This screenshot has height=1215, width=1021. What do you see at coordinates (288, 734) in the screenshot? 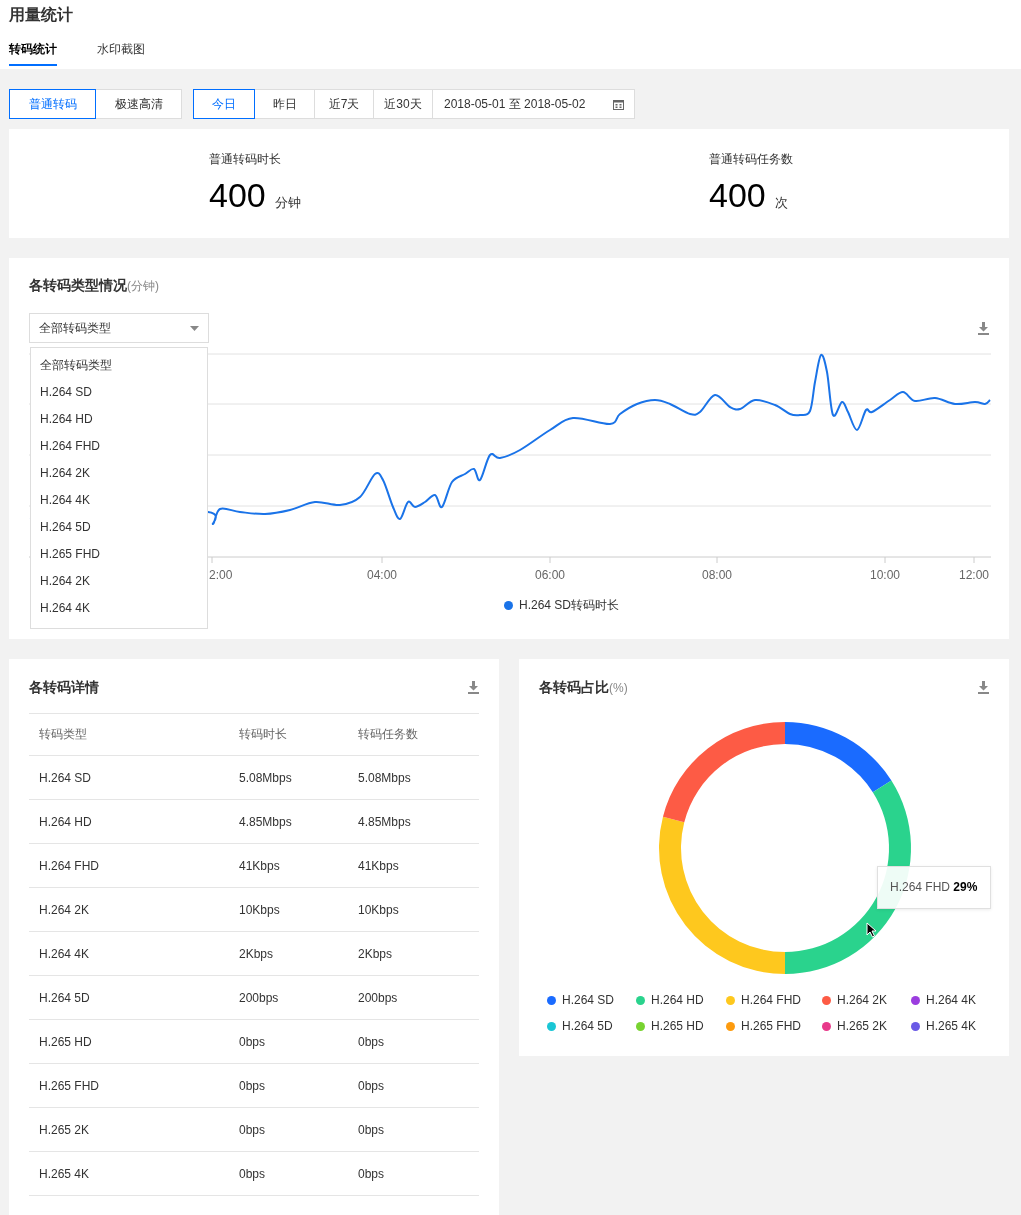
I see `column-header: 转码时长` at bounding box center [288, 734].